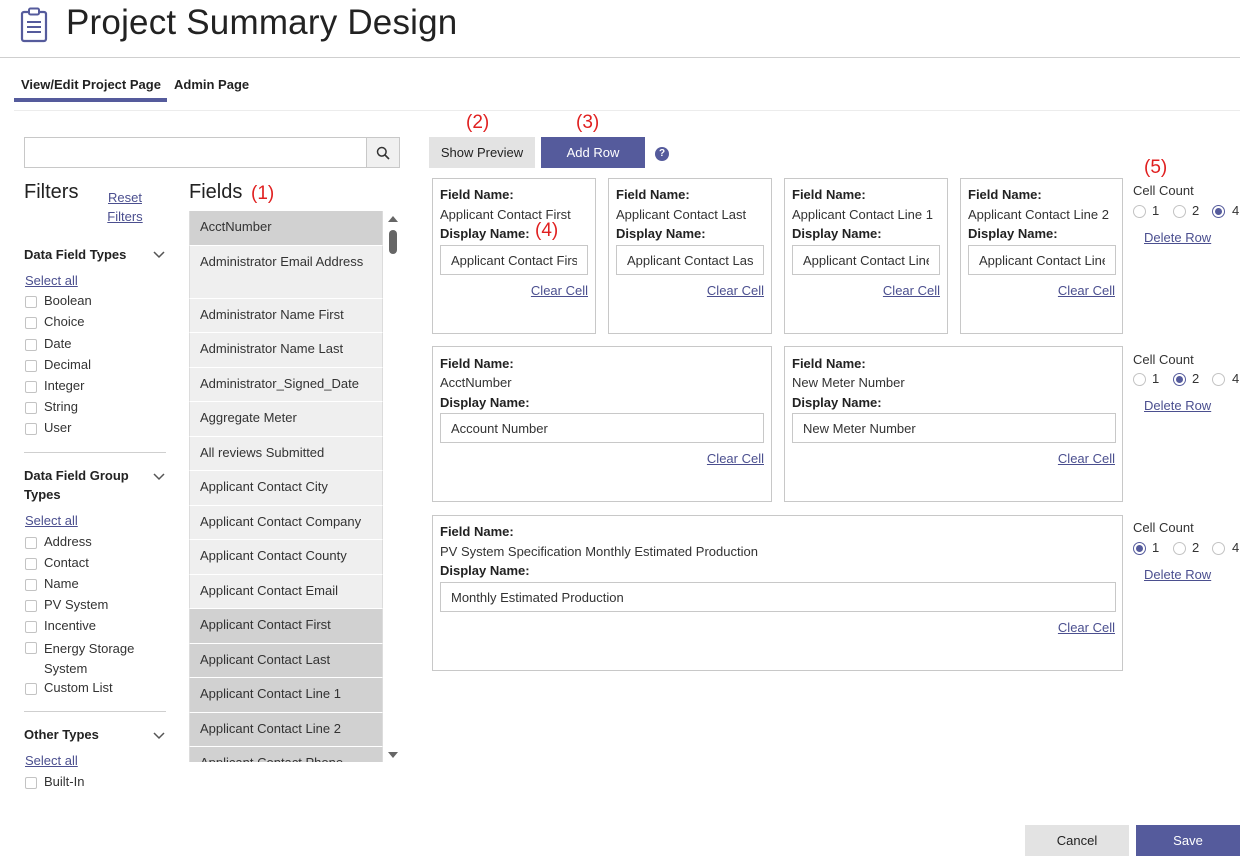 The width and height of the screenshot is (1253, 867). I want to click on filter-option-user: User, so click(48, 427).